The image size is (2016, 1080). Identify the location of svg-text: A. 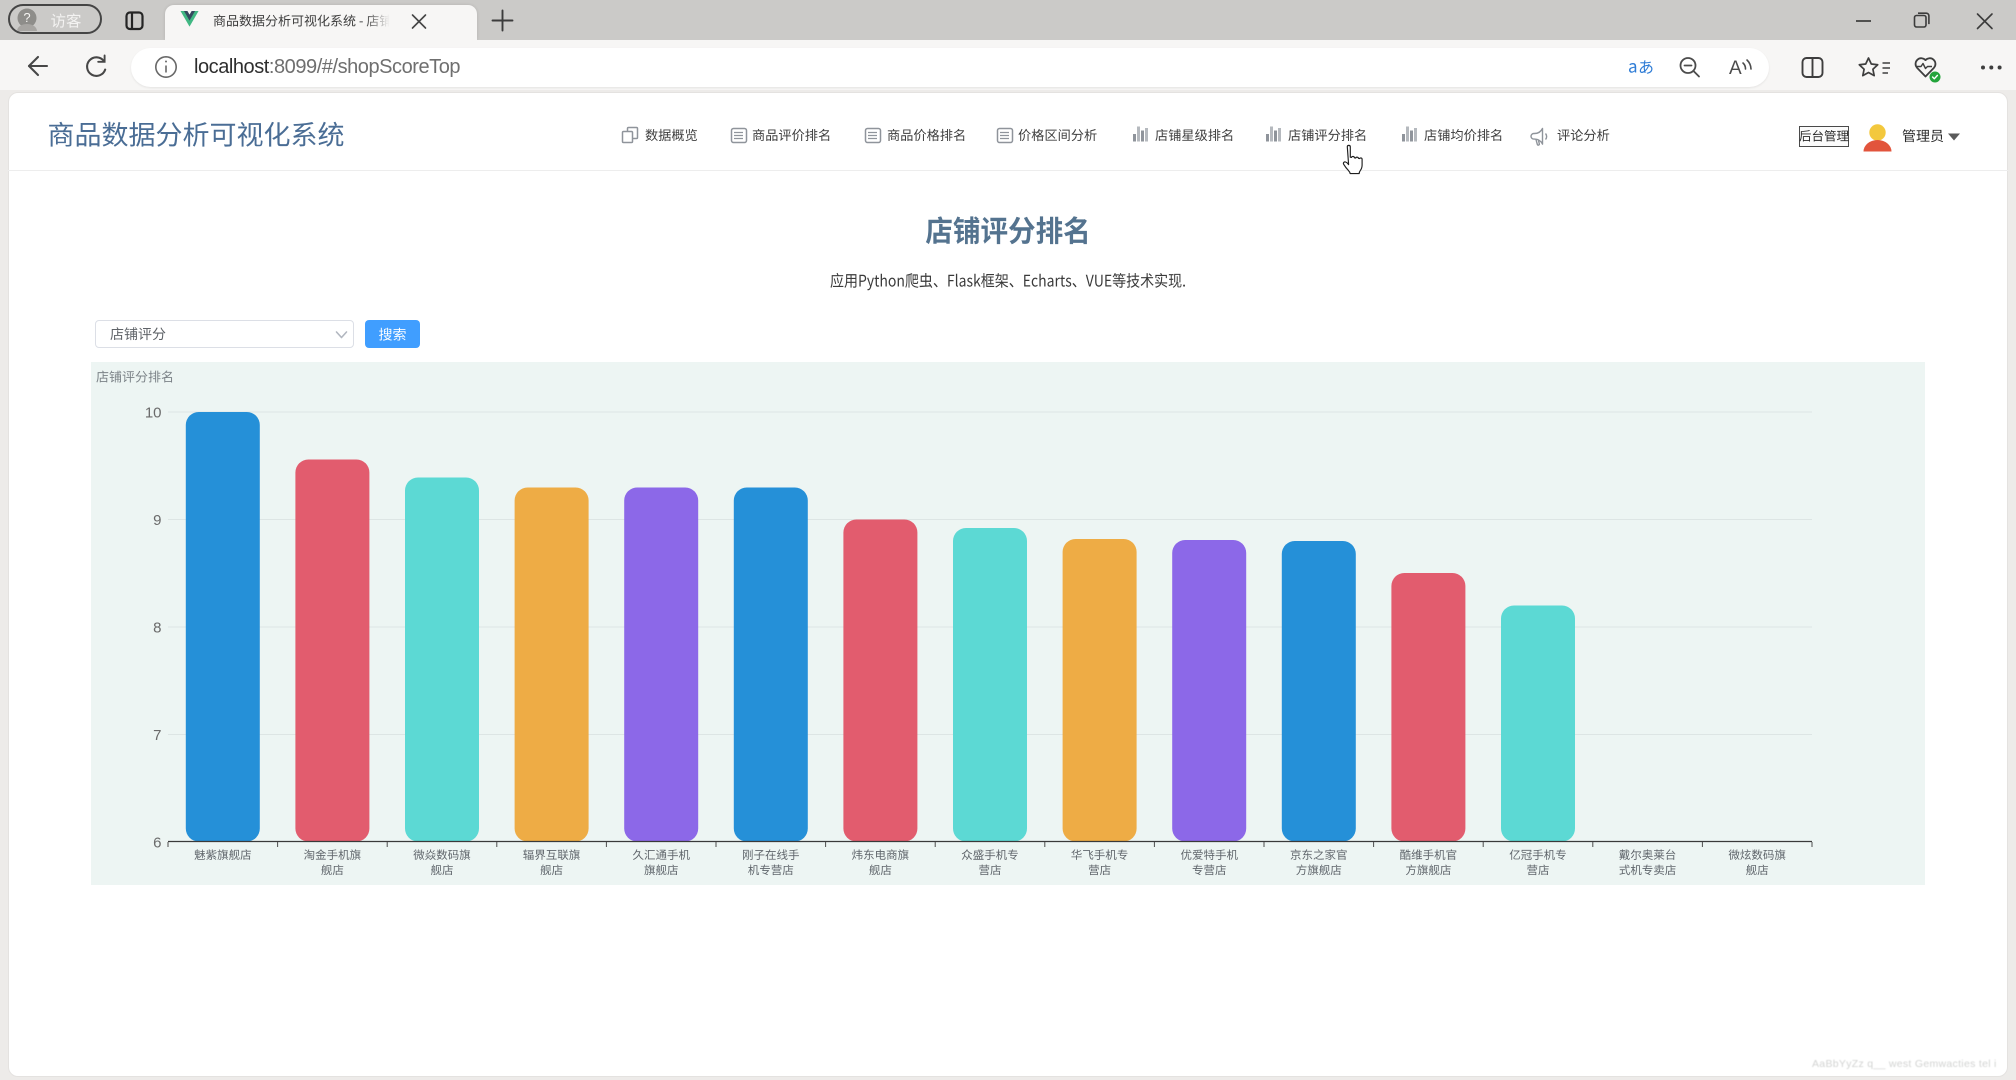
(1735, 68).